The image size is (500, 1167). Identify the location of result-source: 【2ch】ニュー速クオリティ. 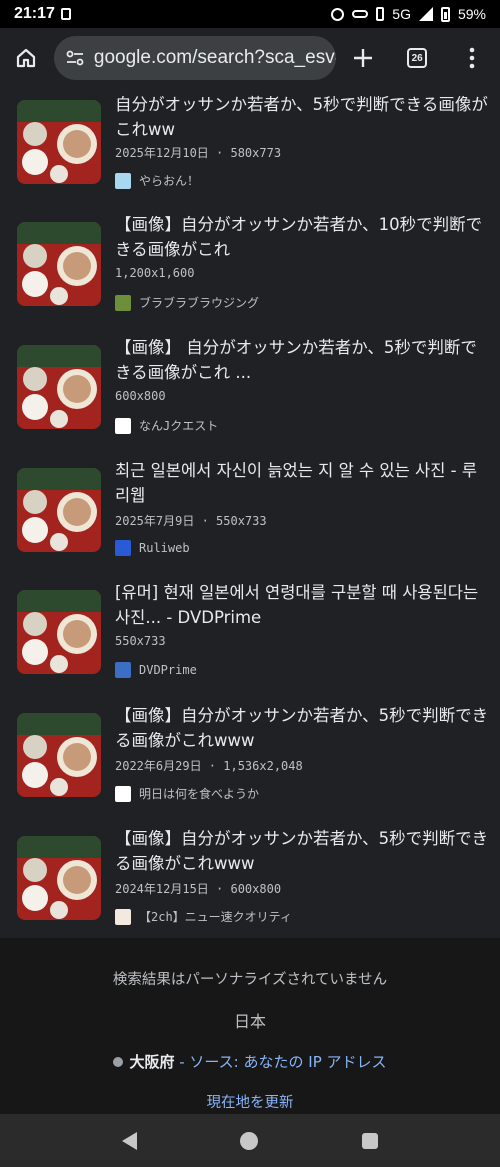
(203, 916).